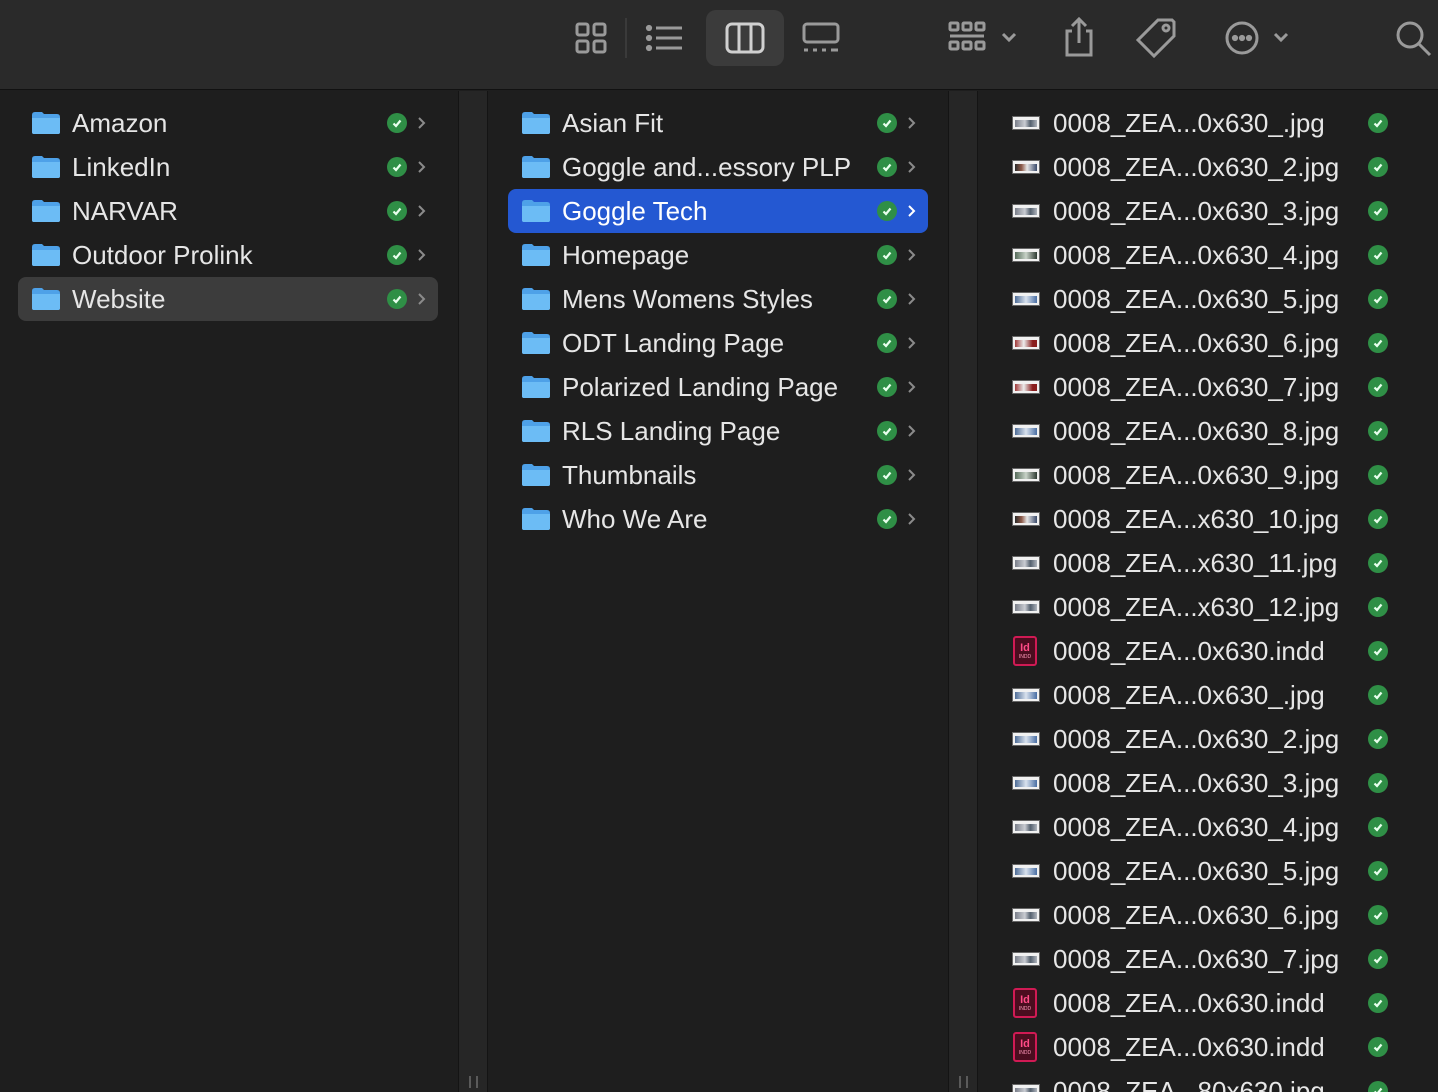 This screenshot has width=1438, height=1092. I want to click on search-button, so click(1413, 38).